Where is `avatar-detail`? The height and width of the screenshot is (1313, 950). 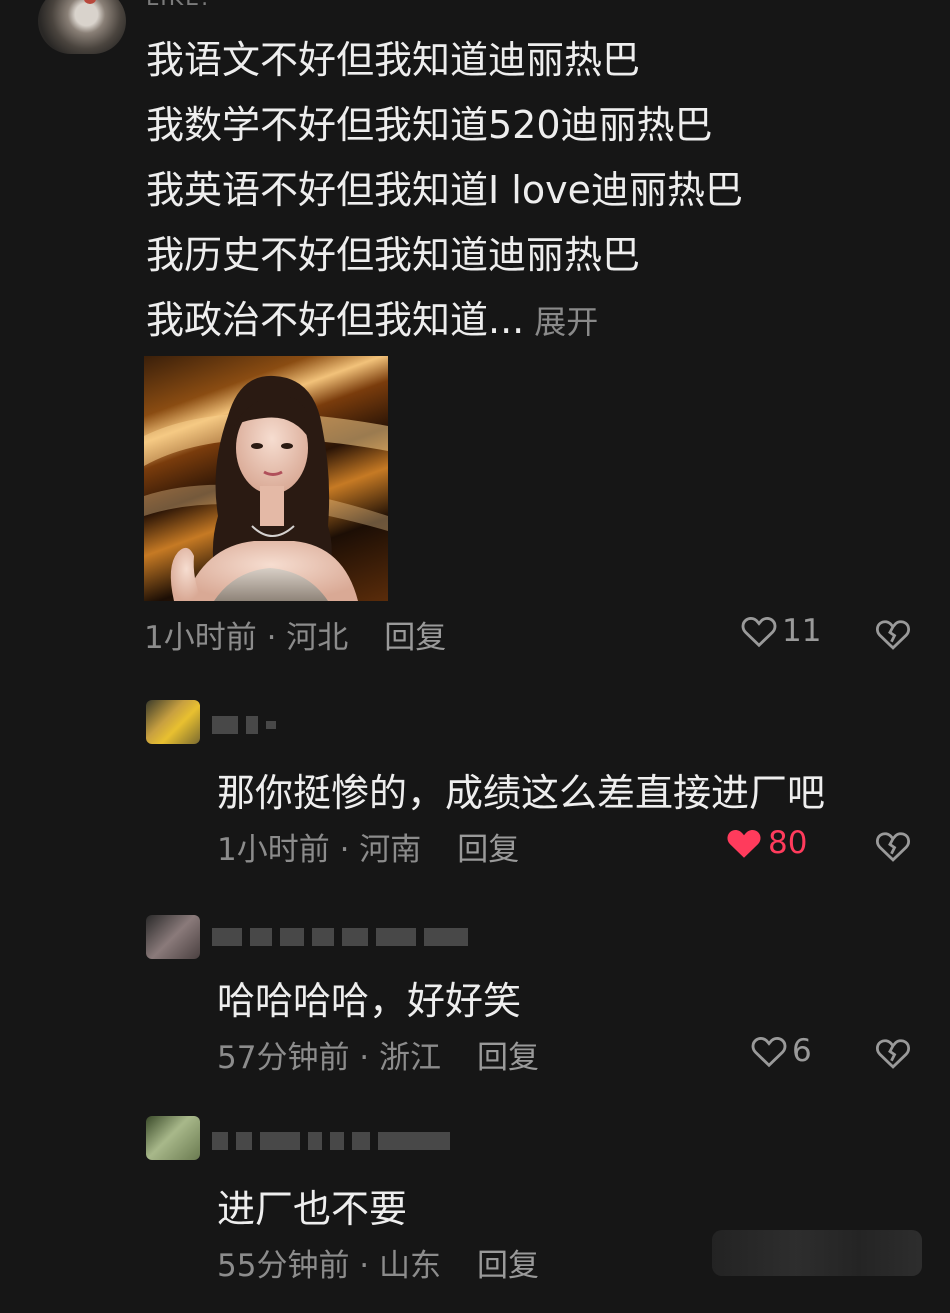 avatar-detail is located at coordinates (90, 2).